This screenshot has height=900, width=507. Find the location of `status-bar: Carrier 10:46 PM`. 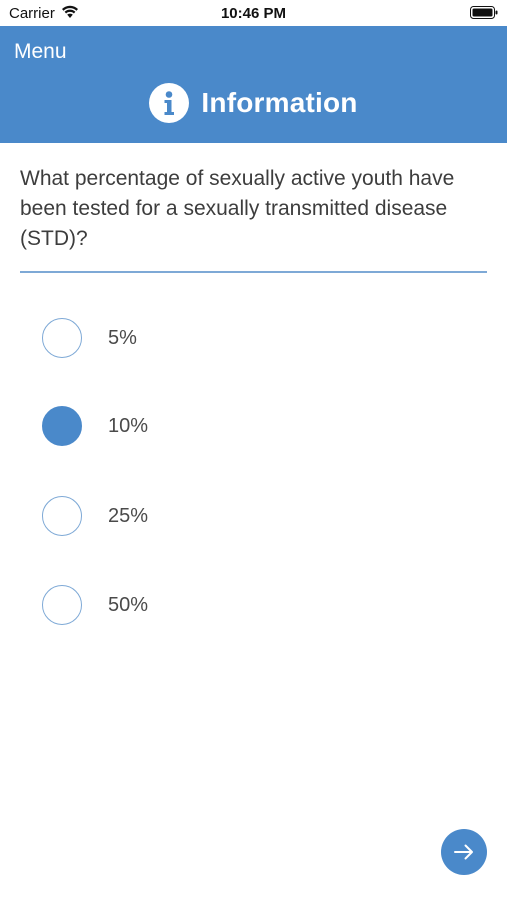

status-bar: Carrier 10:46 PM is located at coordinates (253, 13).